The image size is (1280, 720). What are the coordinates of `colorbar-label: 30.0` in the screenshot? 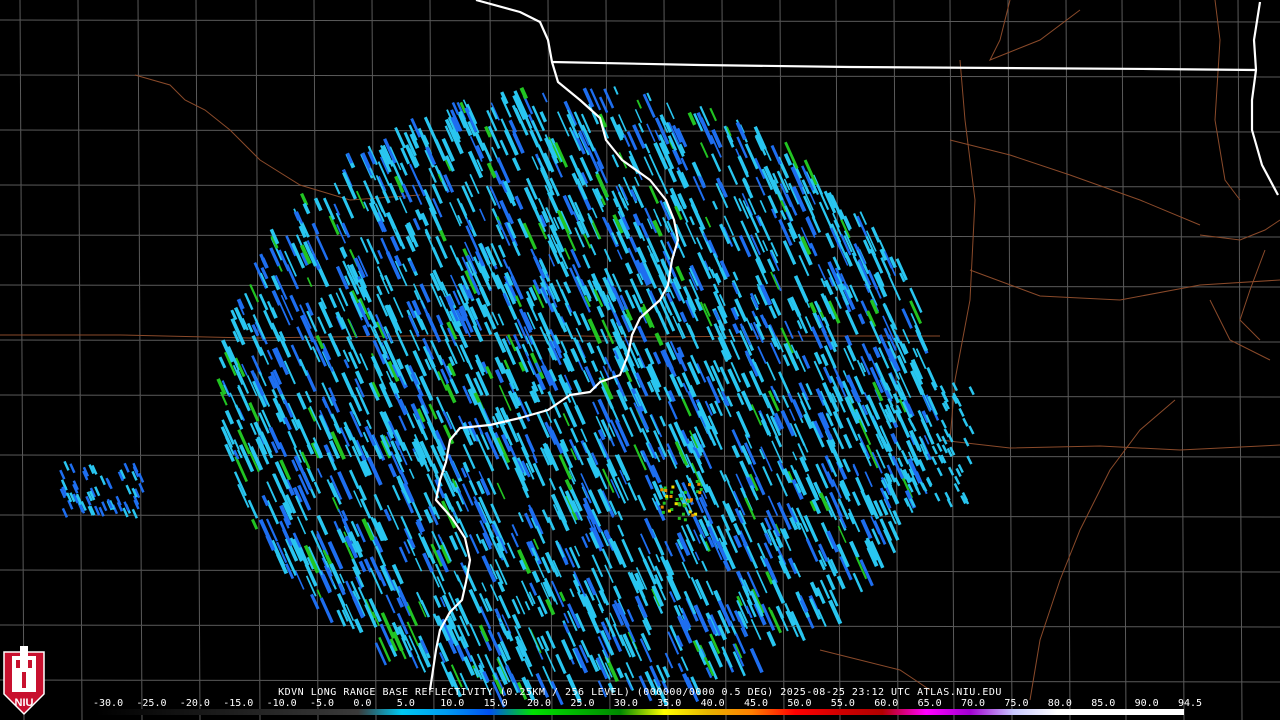 It's located at (625, 703).